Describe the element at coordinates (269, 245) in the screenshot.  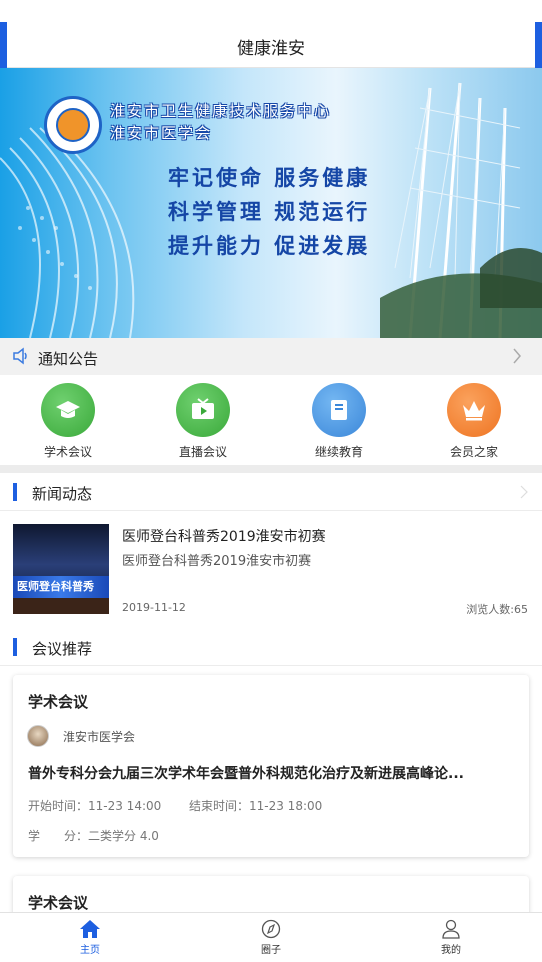
I see `banner-slogan-3: 提升能力 促进发展` at that location.